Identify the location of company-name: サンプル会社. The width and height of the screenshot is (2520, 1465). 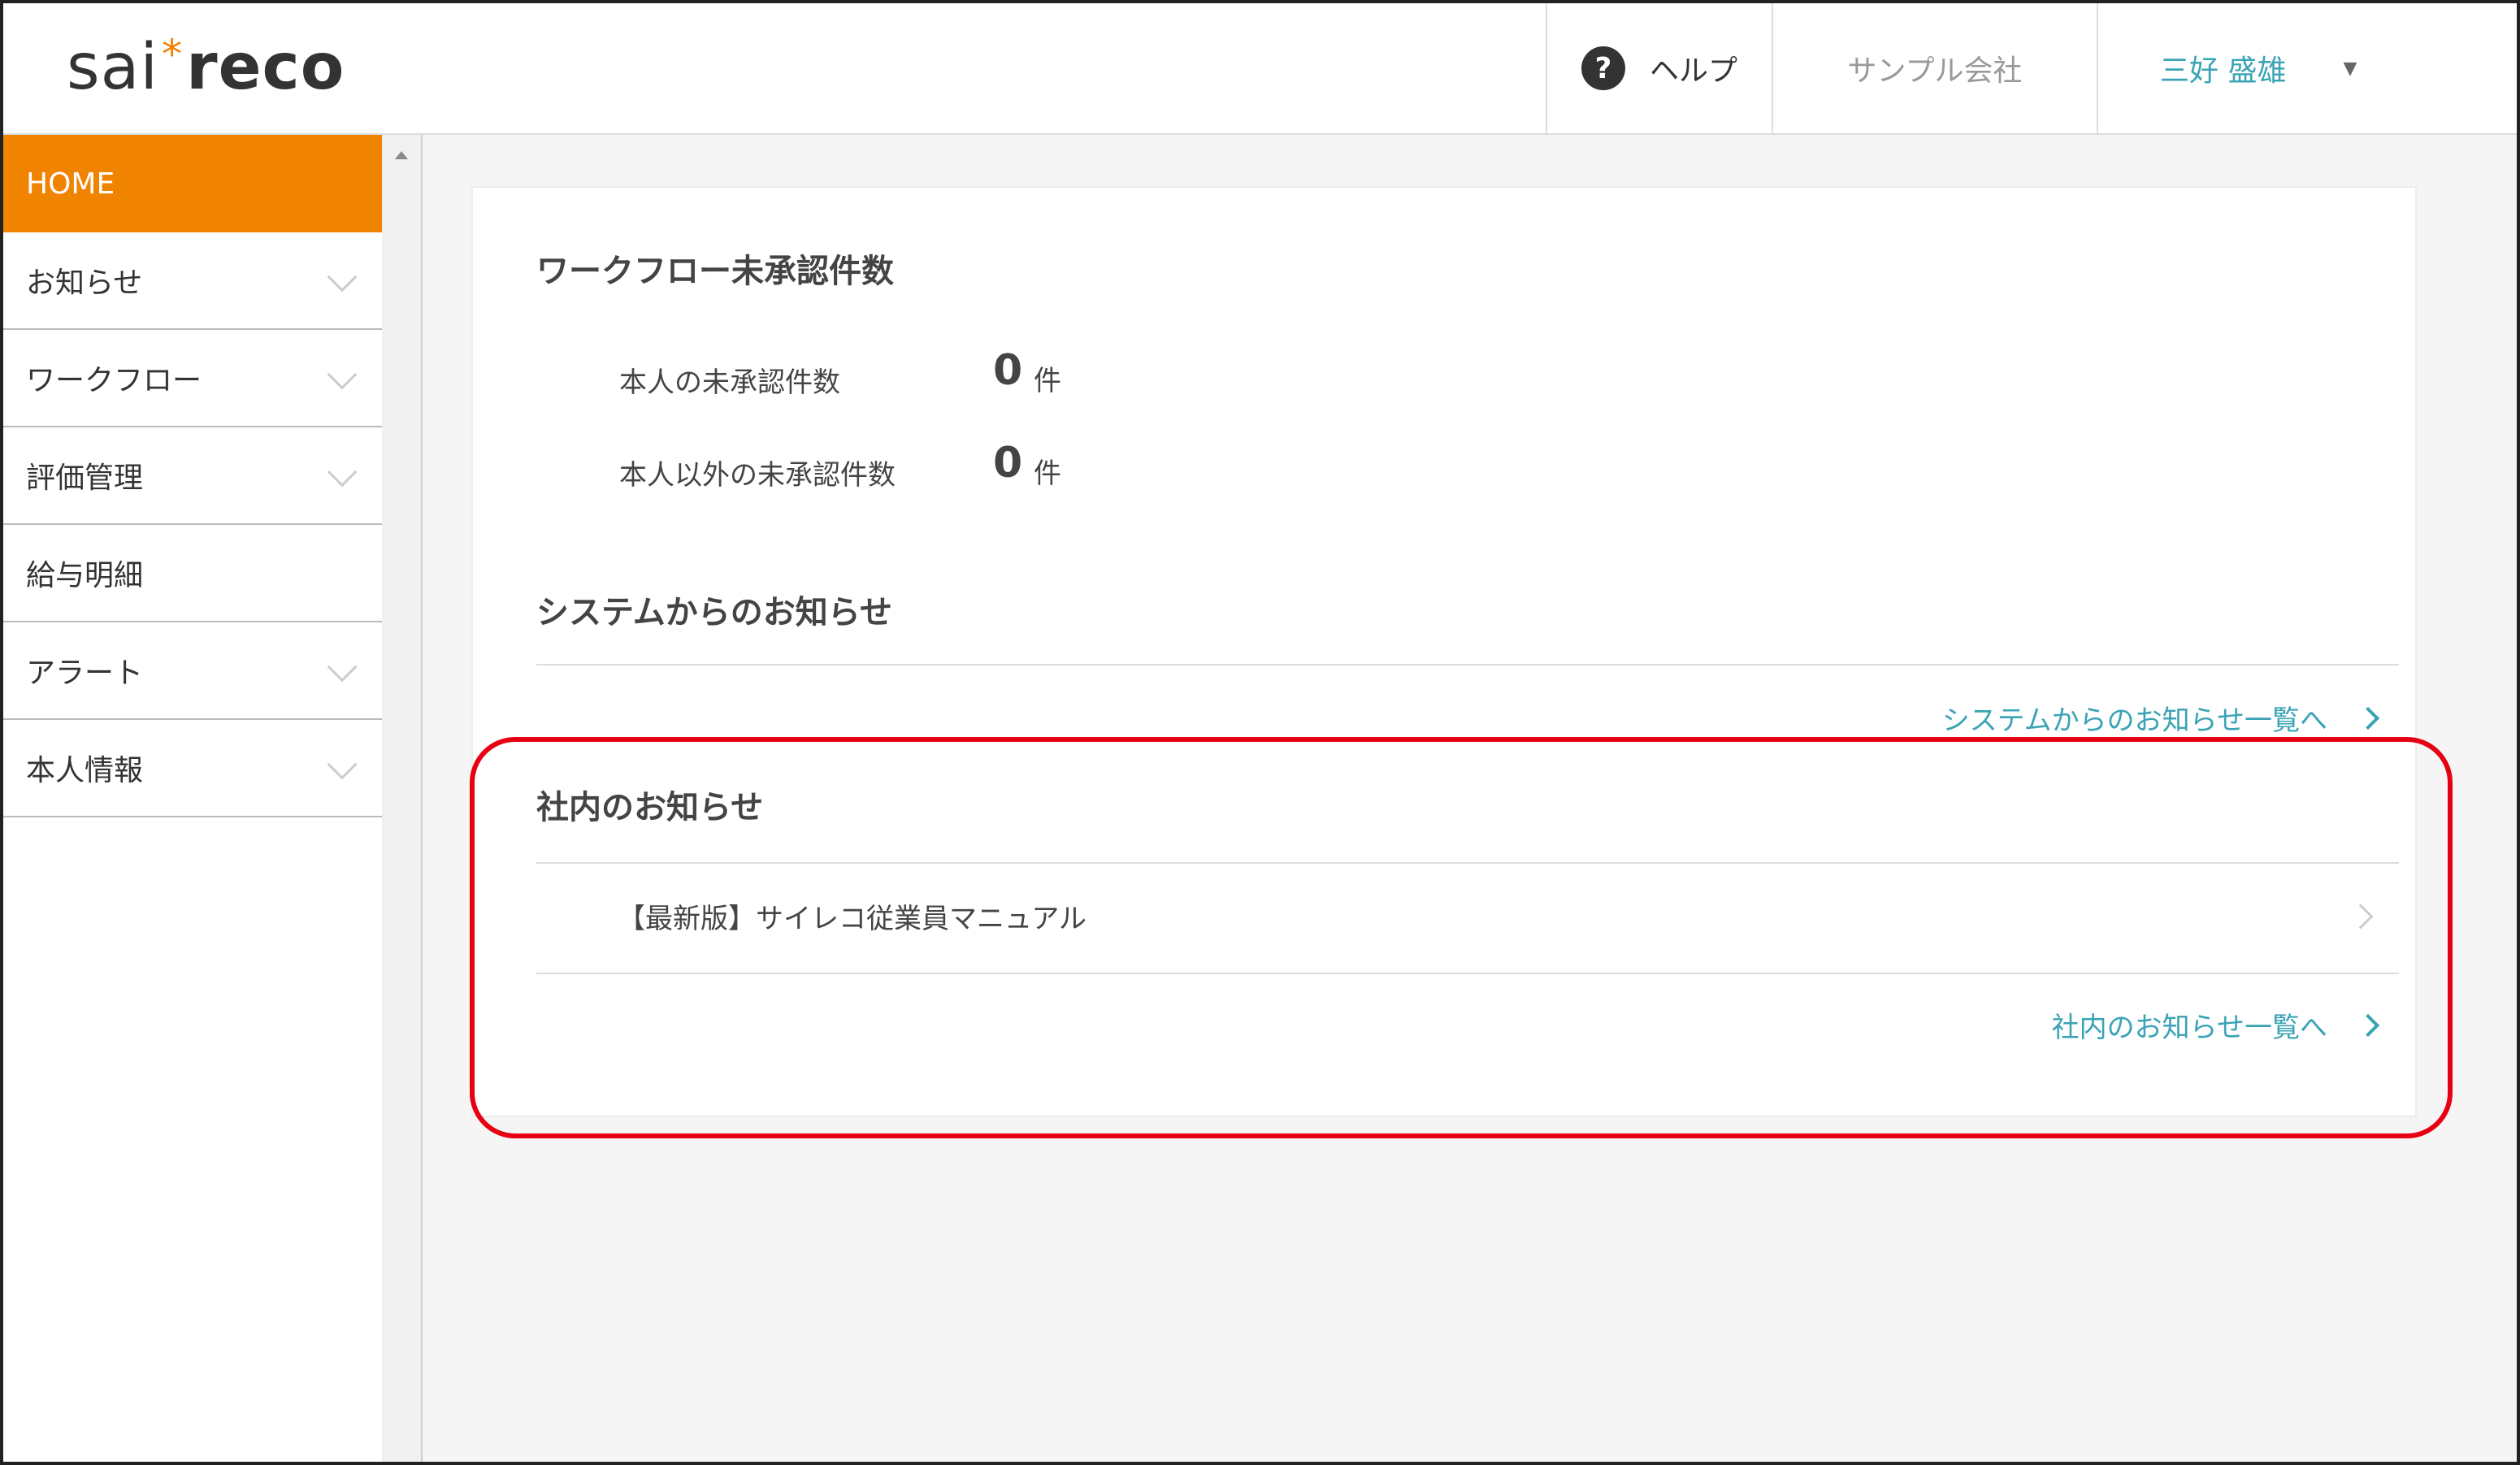
(1935, 68).